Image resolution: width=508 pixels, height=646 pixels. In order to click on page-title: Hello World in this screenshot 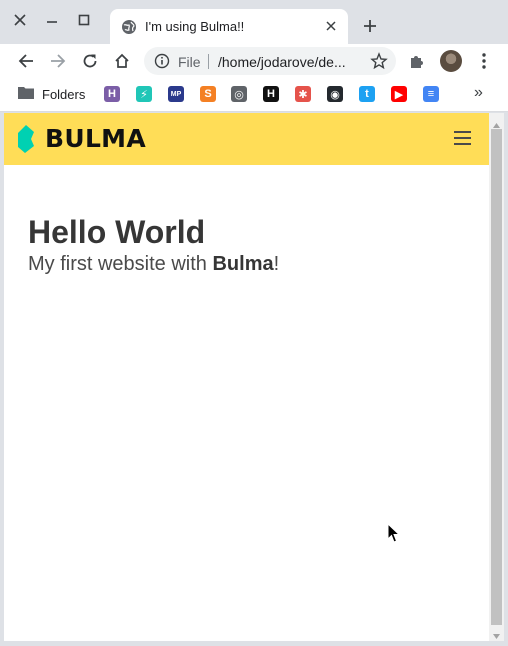, I will do `click(117, 232)`.